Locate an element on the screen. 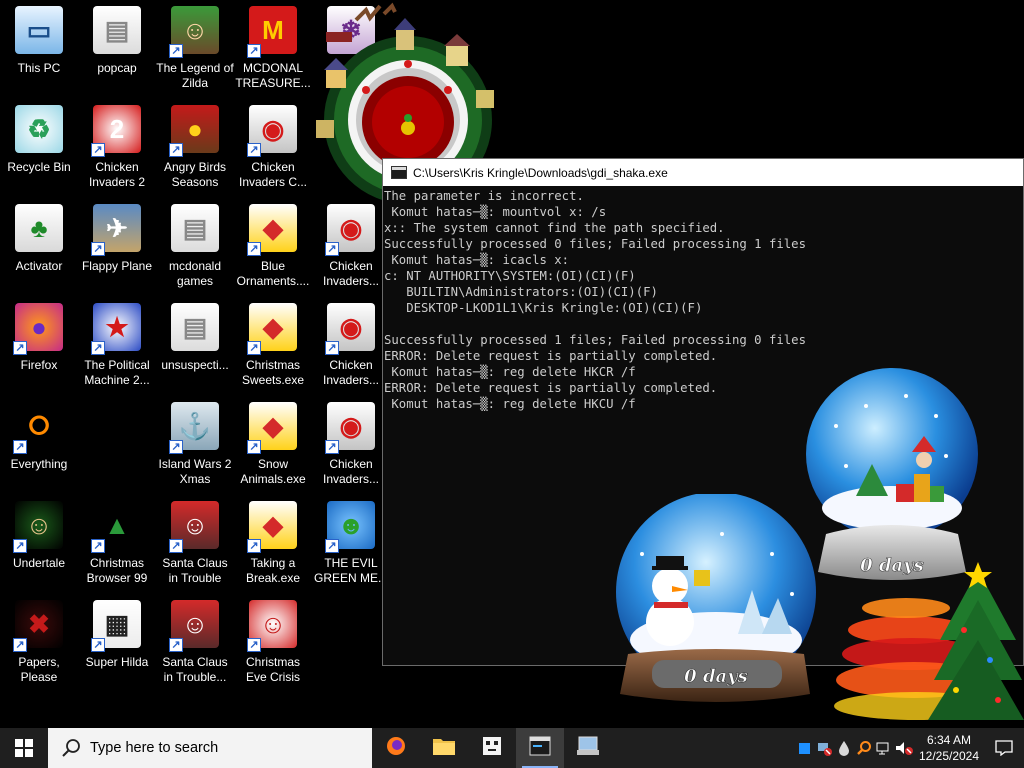  taskbar-clock: 6:34 AM 12/25/2024 is located at coordinates (949, 748).